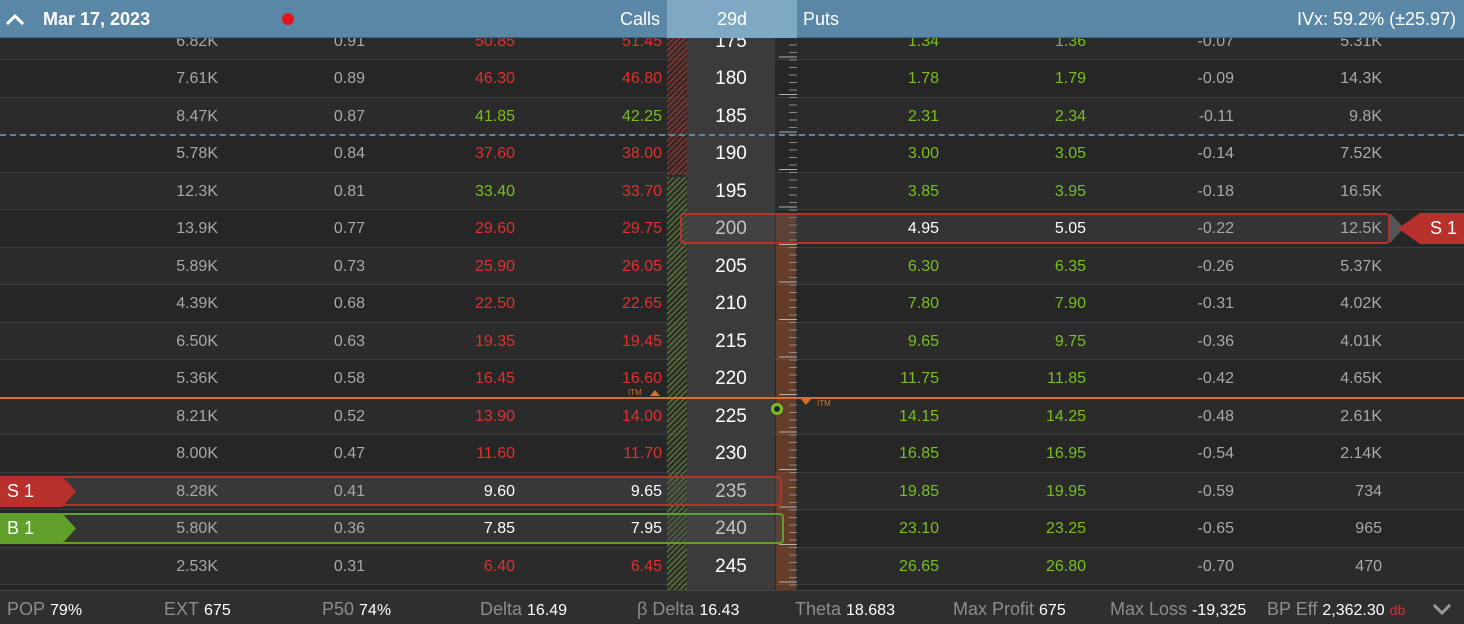 The width and height of the screenshot is (1464, 624). I want to click on call-delta-cell: 0.47, so click(315, 454).